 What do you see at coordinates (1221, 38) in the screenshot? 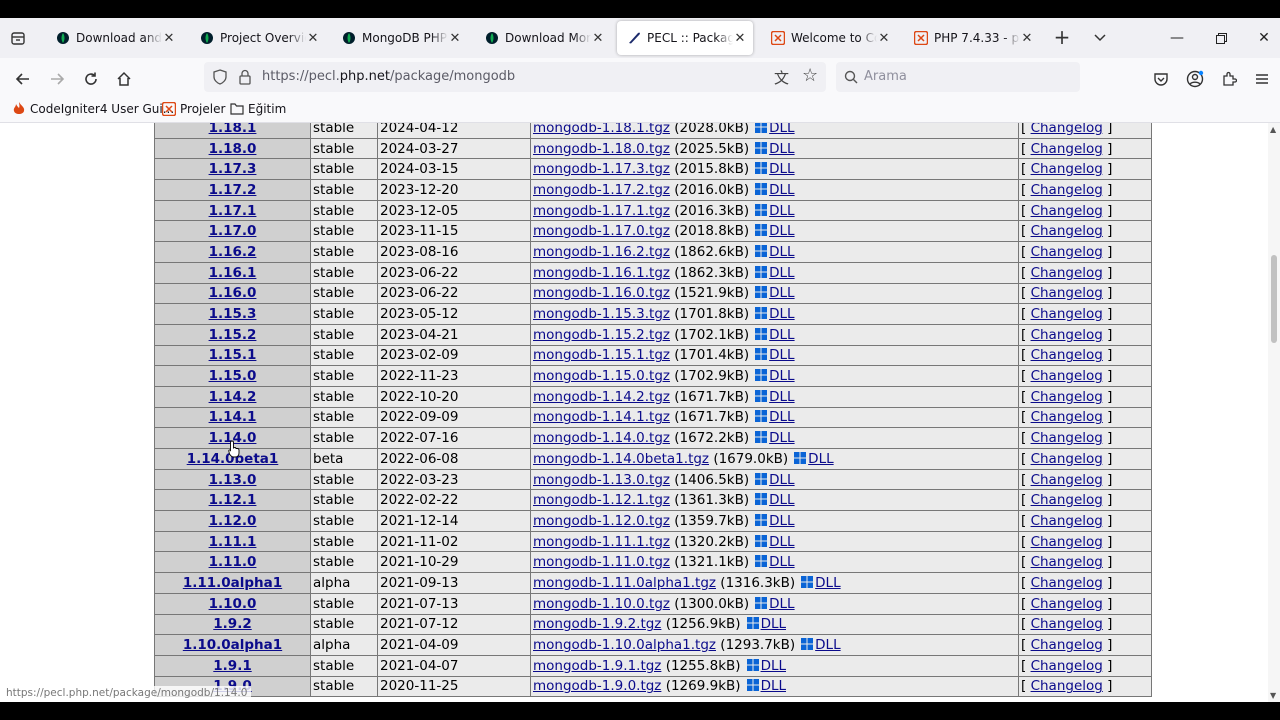
I see `restore-button` at bounding box center [1221, 38].